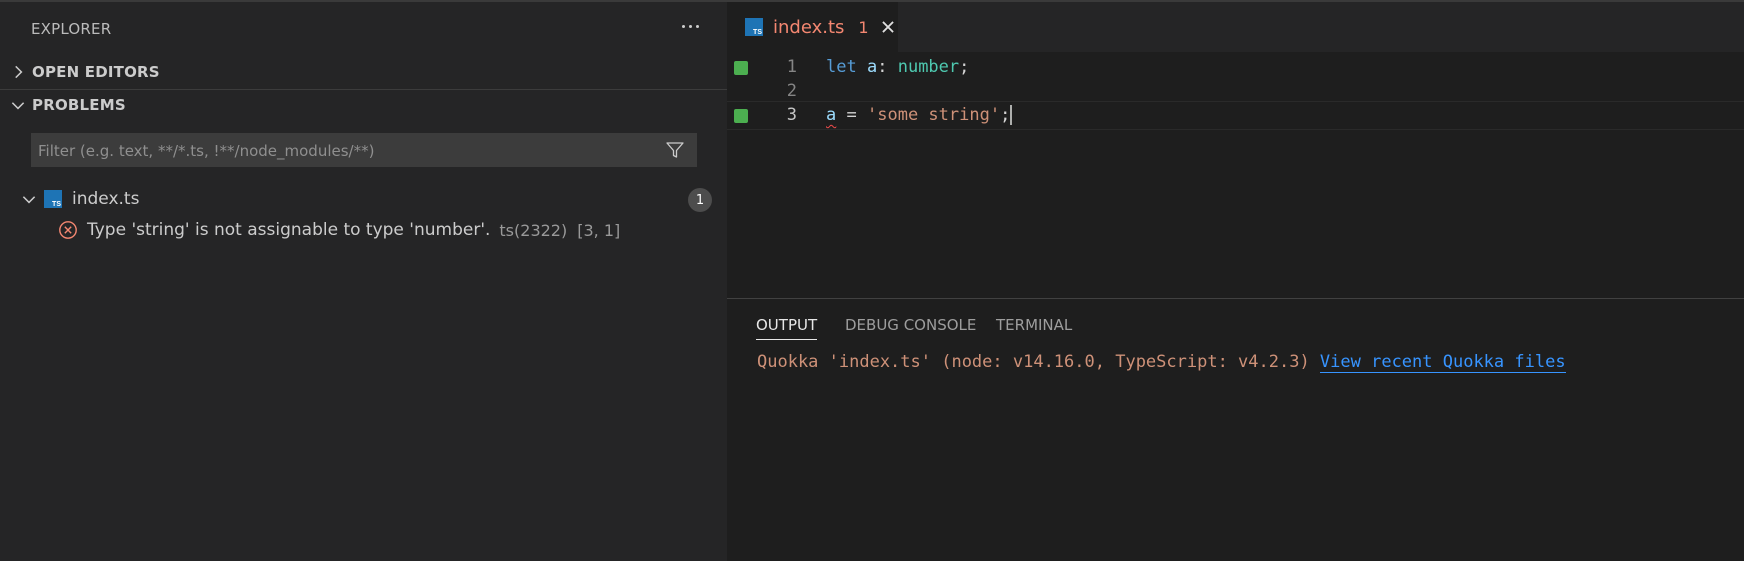  What do you see at coordinates (787, 328) in the screenshot?
I see `tab-output: OUTPUT` at bounding box center [787, 328].